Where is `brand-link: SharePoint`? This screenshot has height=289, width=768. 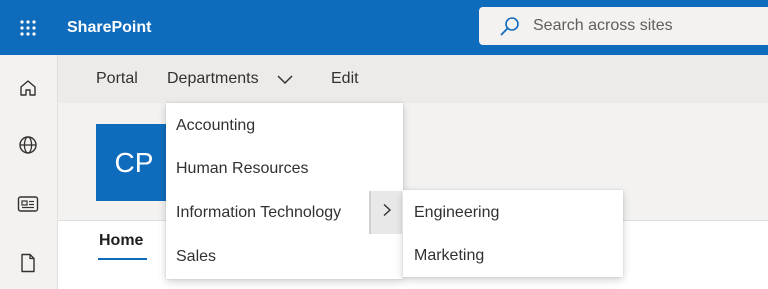 brand-link: SharePoint is located at coordinates (109, 27).